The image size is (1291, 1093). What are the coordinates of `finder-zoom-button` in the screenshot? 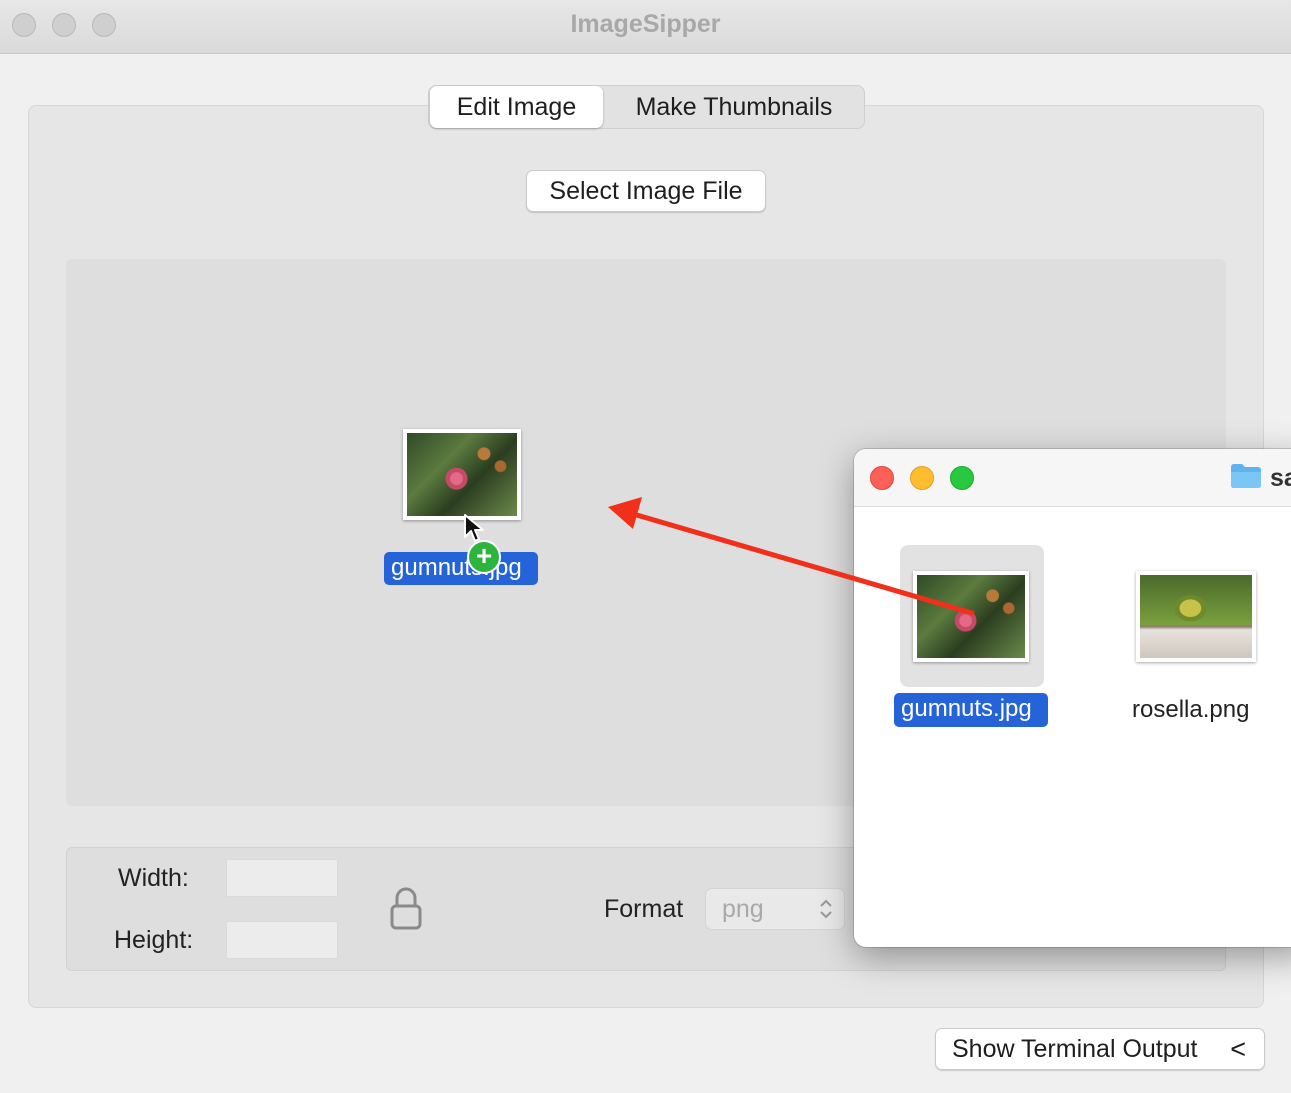 It's located at (962, 478).